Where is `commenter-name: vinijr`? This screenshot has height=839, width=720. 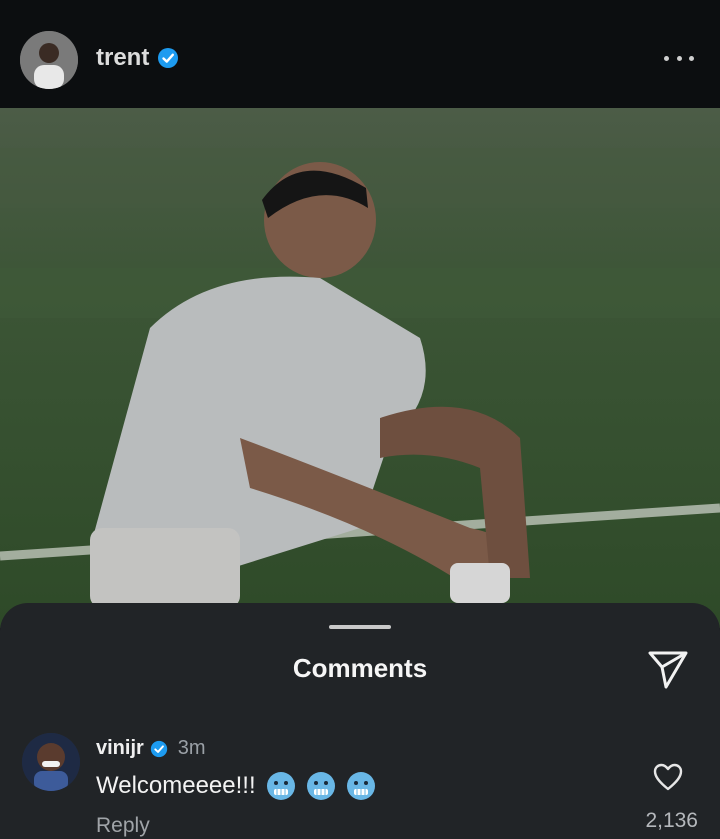 commenter-name: vinijr is located at coordinates (120, 748).